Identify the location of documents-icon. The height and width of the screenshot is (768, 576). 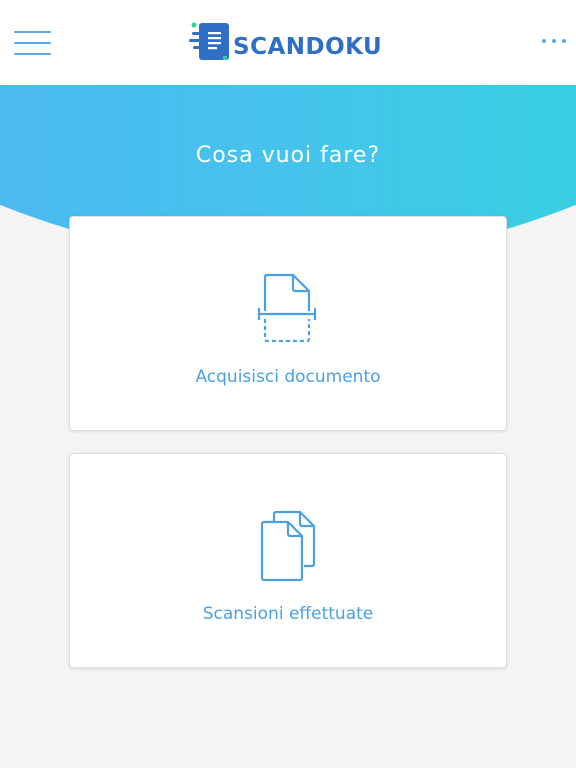
(288, 546).